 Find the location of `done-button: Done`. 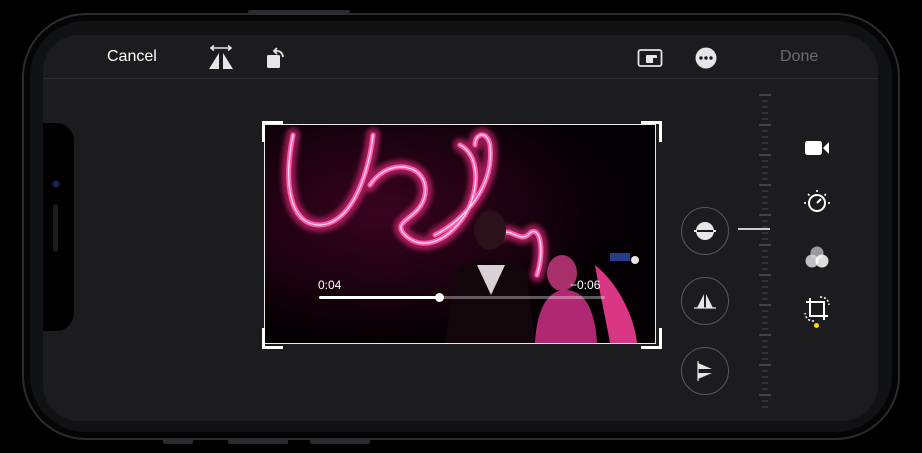

done-button: Done is located at coordinates (799, 57).